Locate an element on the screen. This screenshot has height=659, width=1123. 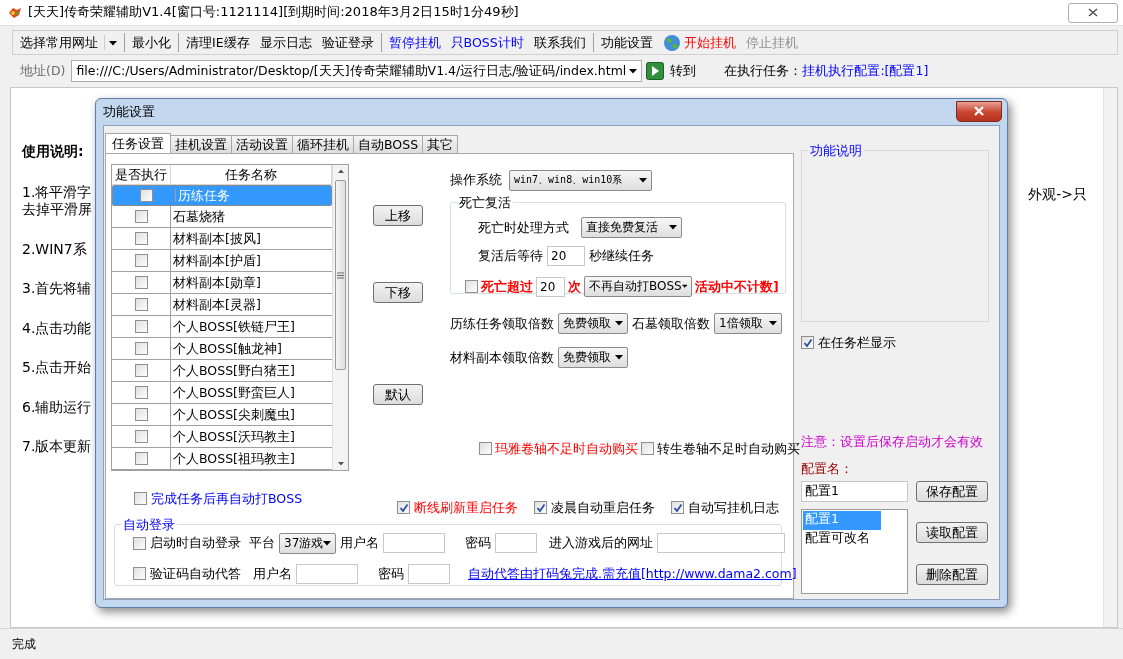
table-cell-text: 材料副本[勋章] is located at coordinates (217, 282).